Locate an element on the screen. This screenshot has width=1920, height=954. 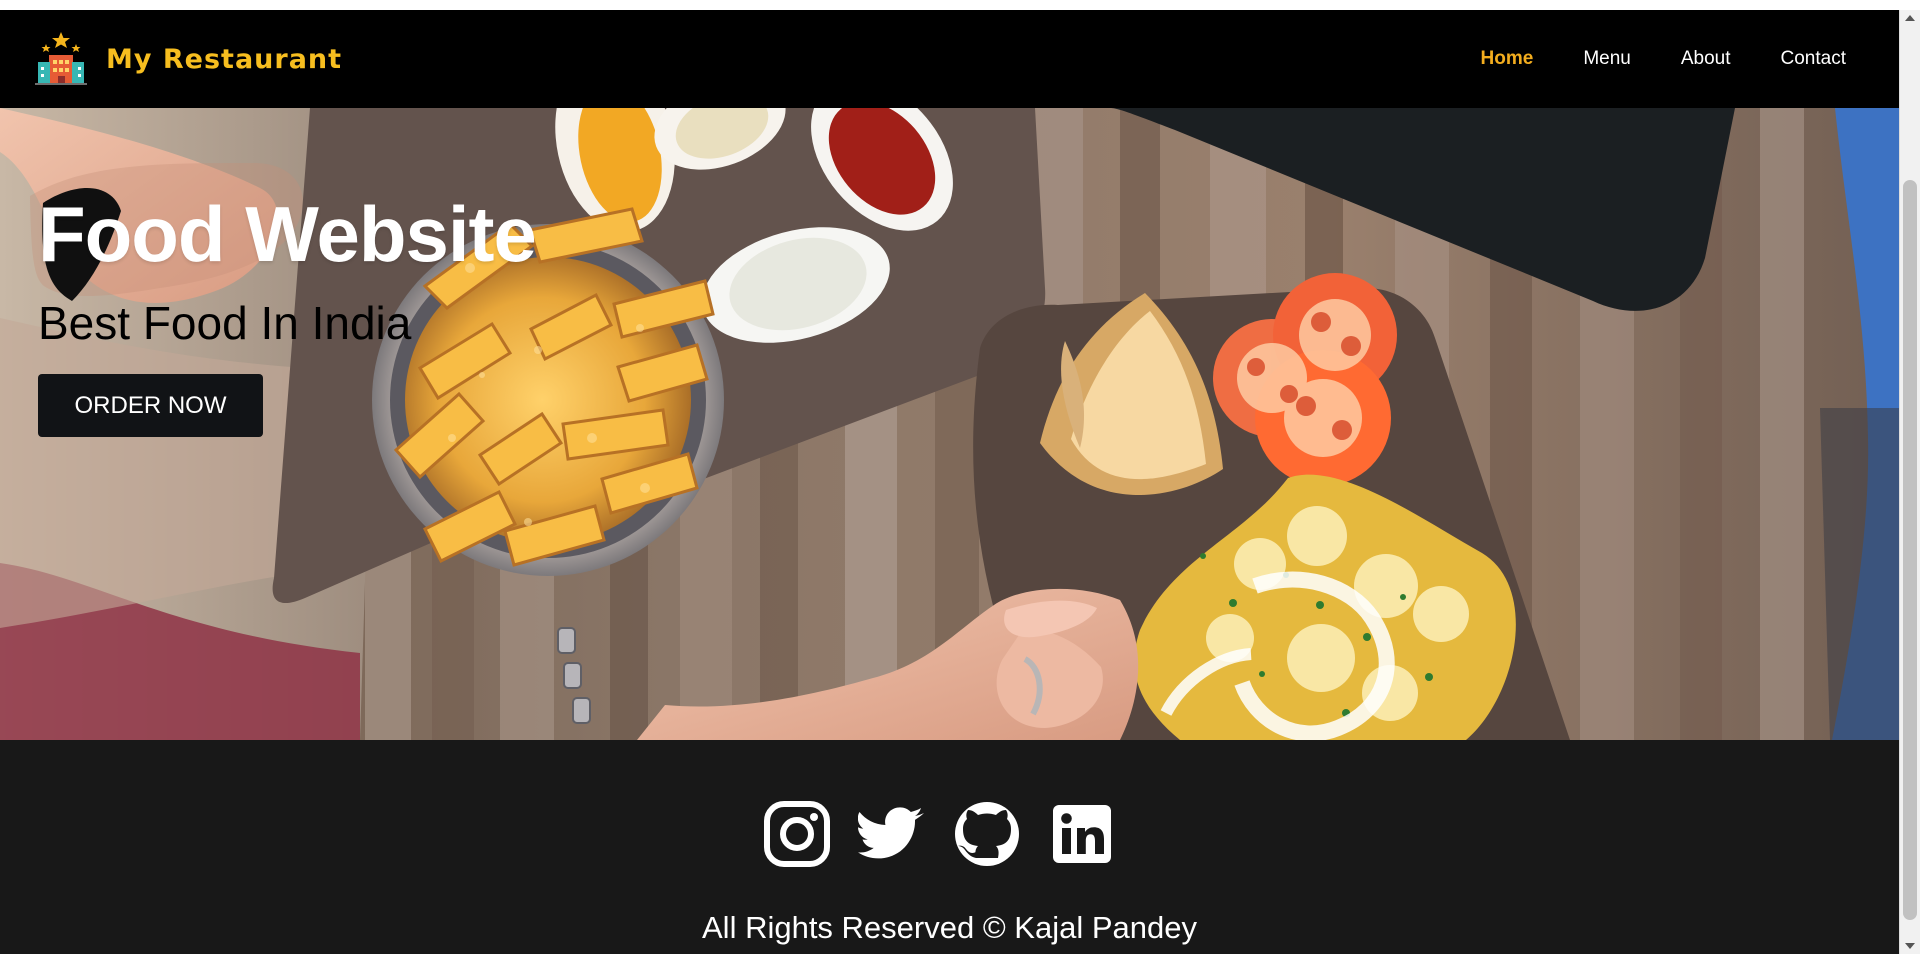
nav-menu-link: Menu is located at coordinates (1607, 59).